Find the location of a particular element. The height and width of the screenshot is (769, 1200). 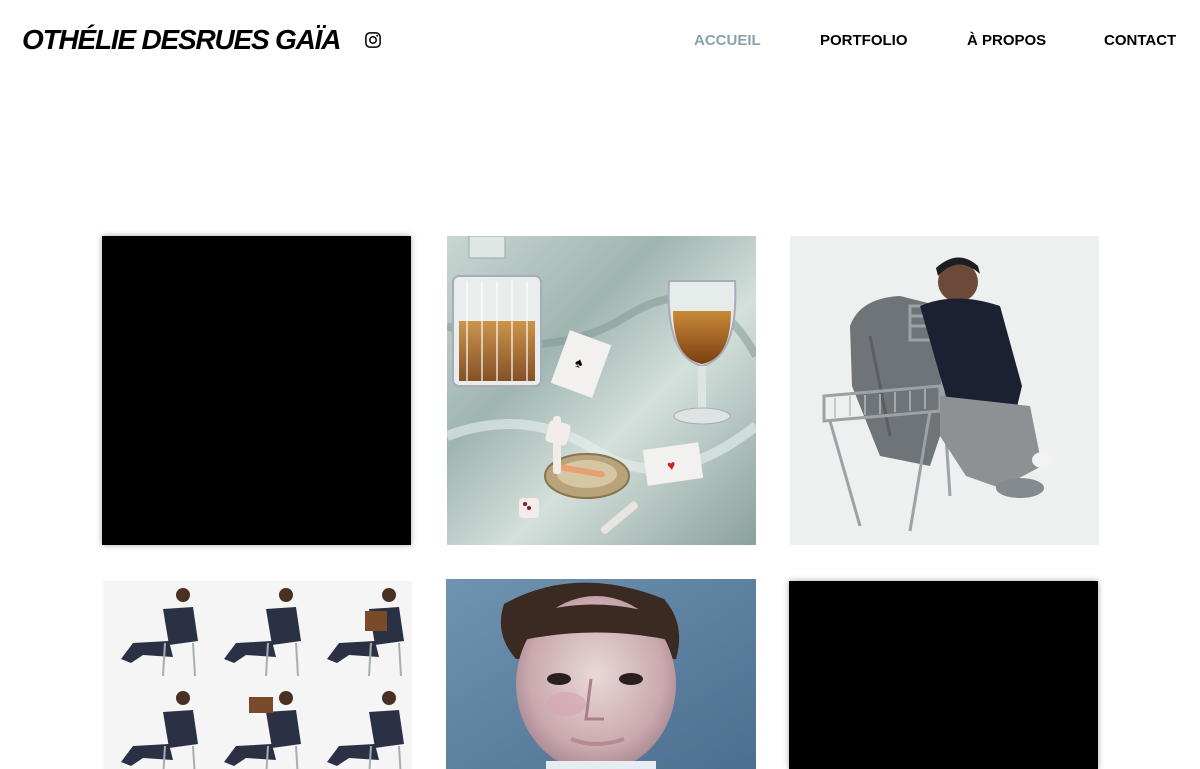

gallery-tile-model-chair is located at coordinates (944, 390).